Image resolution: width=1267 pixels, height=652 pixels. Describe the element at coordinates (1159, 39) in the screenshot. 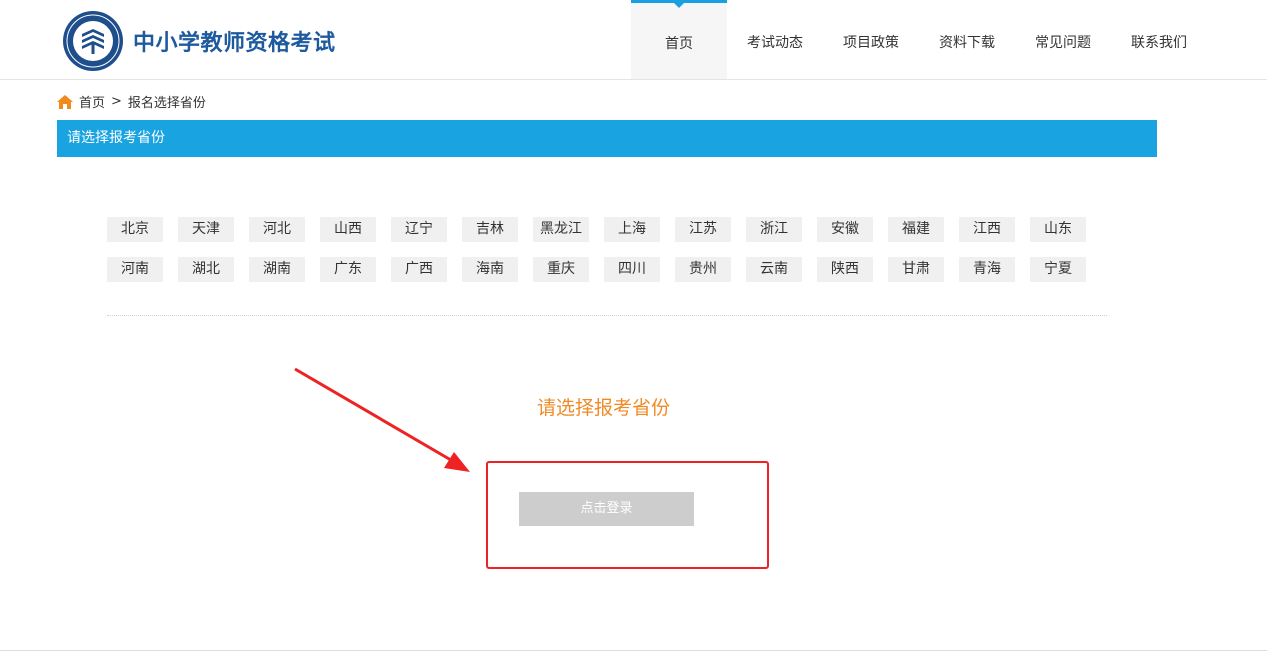

I see `nav-contact: 联系我们` at that location.